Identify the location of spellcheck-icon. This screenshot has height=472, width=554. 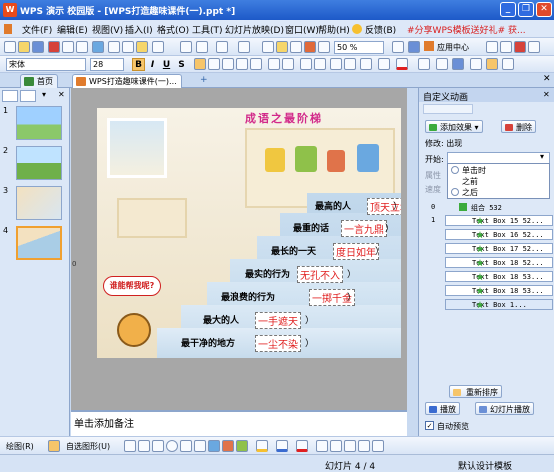
(98, 47).